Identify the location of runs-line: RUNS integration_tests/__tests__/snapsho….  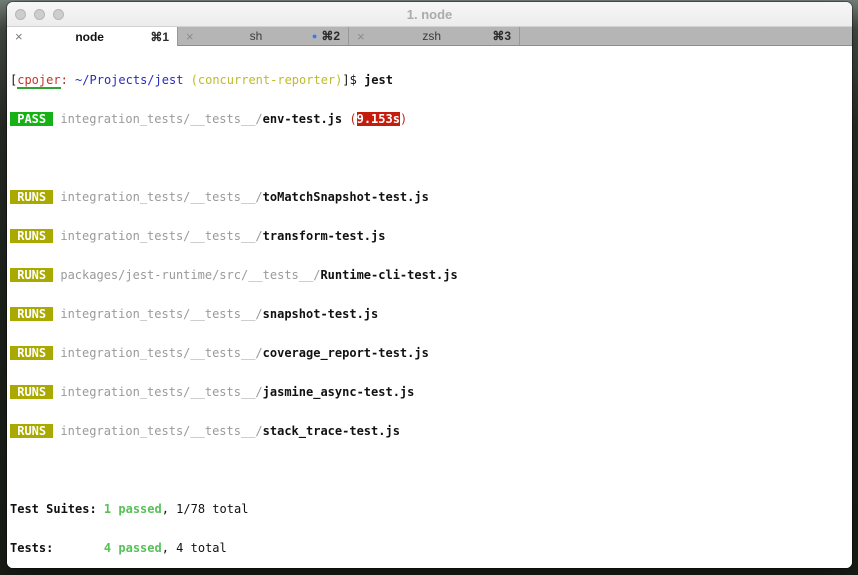
(194, 314).